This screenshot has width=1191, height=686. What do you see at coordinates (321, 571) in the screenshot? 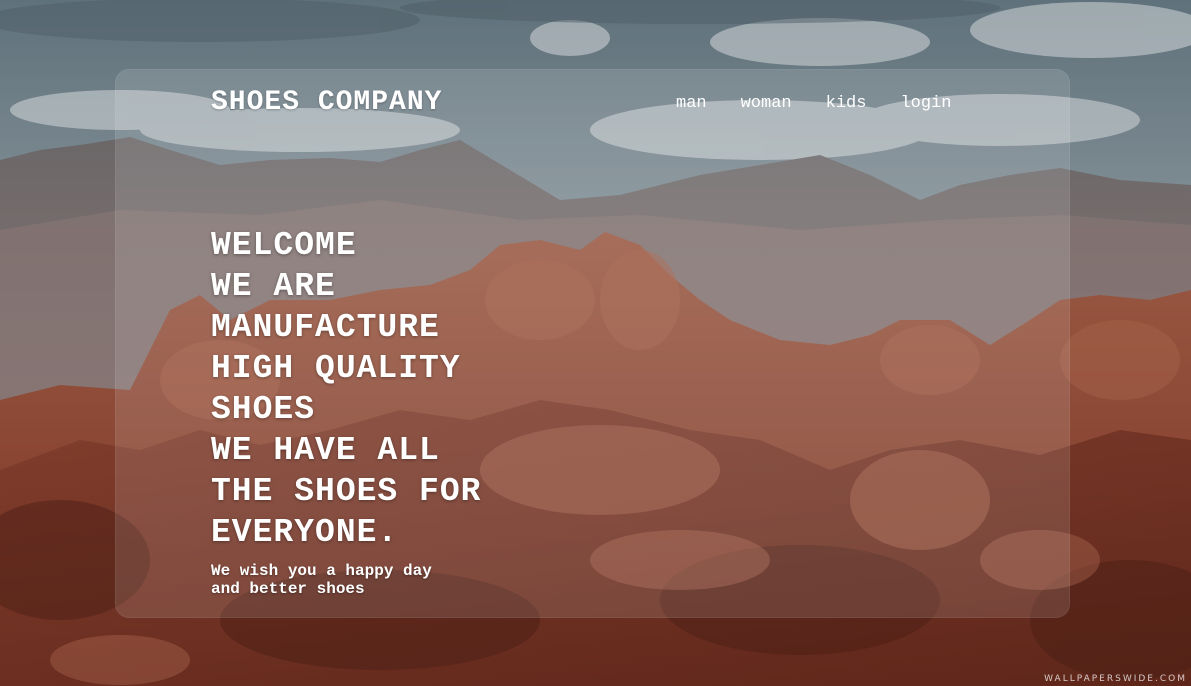
I see `tagline-line: We wish you a happy day` at bounding box center [321, 571].